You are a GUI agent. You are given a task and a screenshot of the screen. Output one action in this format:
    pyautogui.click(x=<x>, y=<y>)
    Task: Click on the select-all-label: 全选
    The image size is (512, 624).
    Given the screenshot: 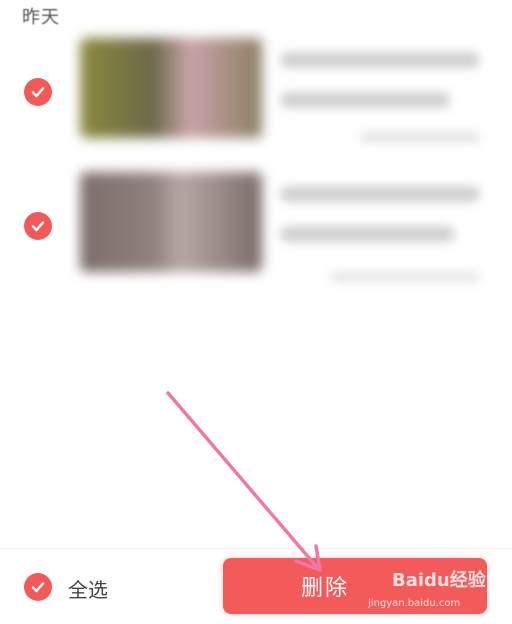 What is the action you would take?
    pyautogui.click(x=88, y=588)
    